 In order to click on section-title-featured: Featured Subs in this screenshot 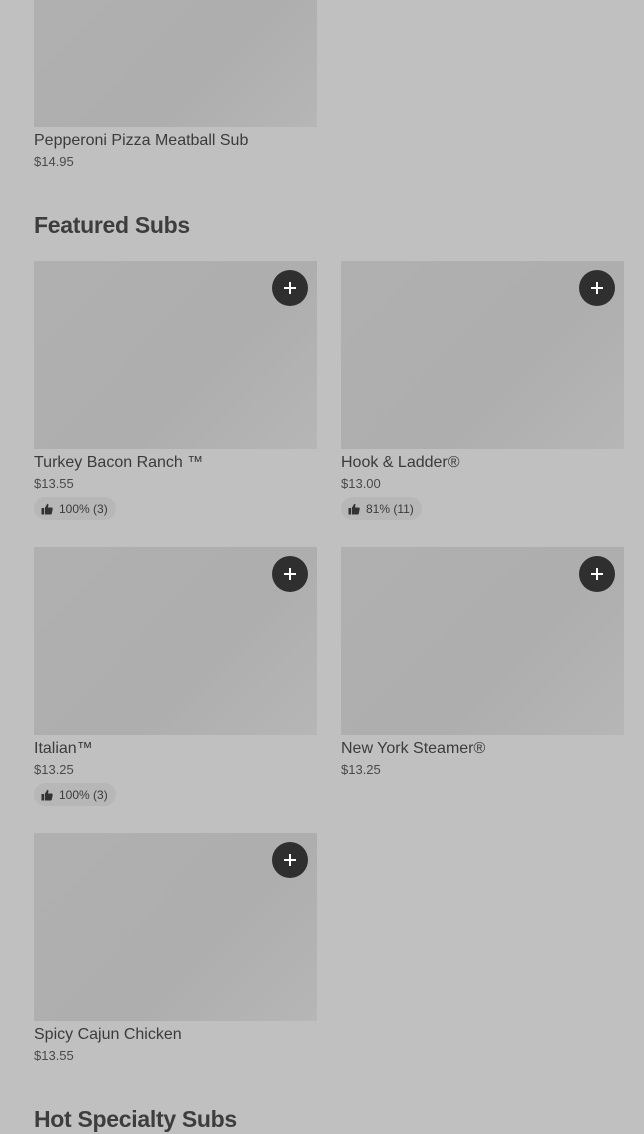, I will do `click(112, 225)`.